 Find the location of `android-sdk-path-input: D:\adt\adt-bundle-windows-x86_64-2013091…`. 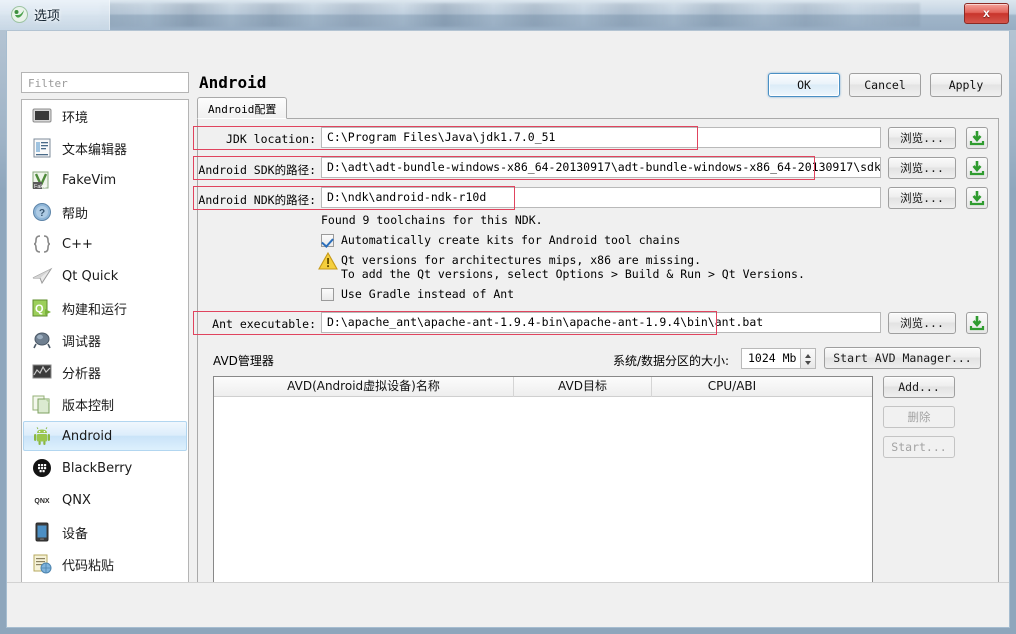

android-sdk-path-input: D:\adt\adt-bundle-windows-x86_64-2013091… is located at coordinates (601, 167).